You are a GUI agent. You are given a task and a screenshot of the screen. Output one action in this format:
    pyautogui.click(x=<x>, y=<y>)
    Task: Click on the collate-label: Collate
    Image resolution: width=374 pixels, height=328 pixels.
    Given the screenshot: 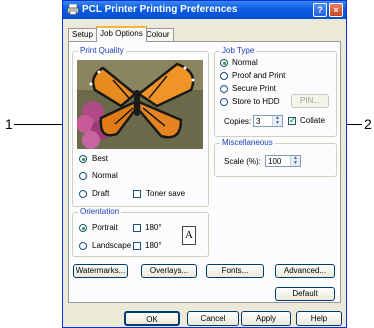 What is the action you would take?
    pyautogui.click(x=312, y=120)
    